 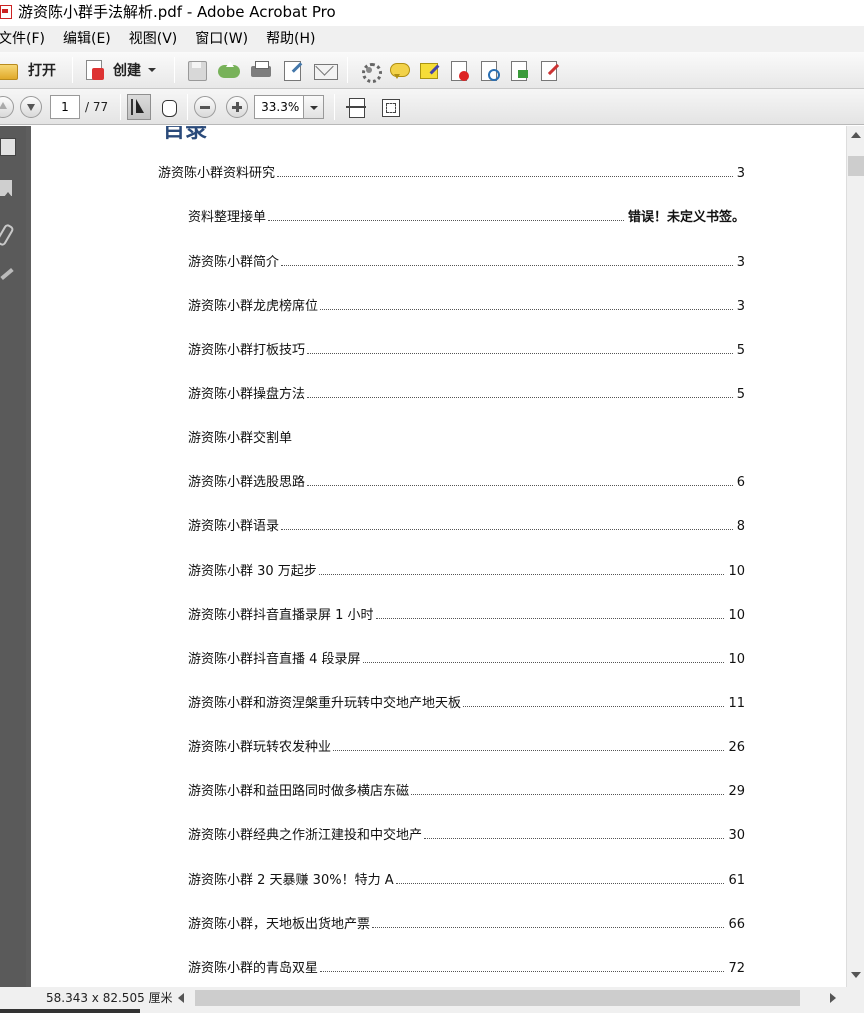 What do you see at coordinates (42, 71) in the screenshot?
I see `open-label: 打开` at bounding box center [42, 71].